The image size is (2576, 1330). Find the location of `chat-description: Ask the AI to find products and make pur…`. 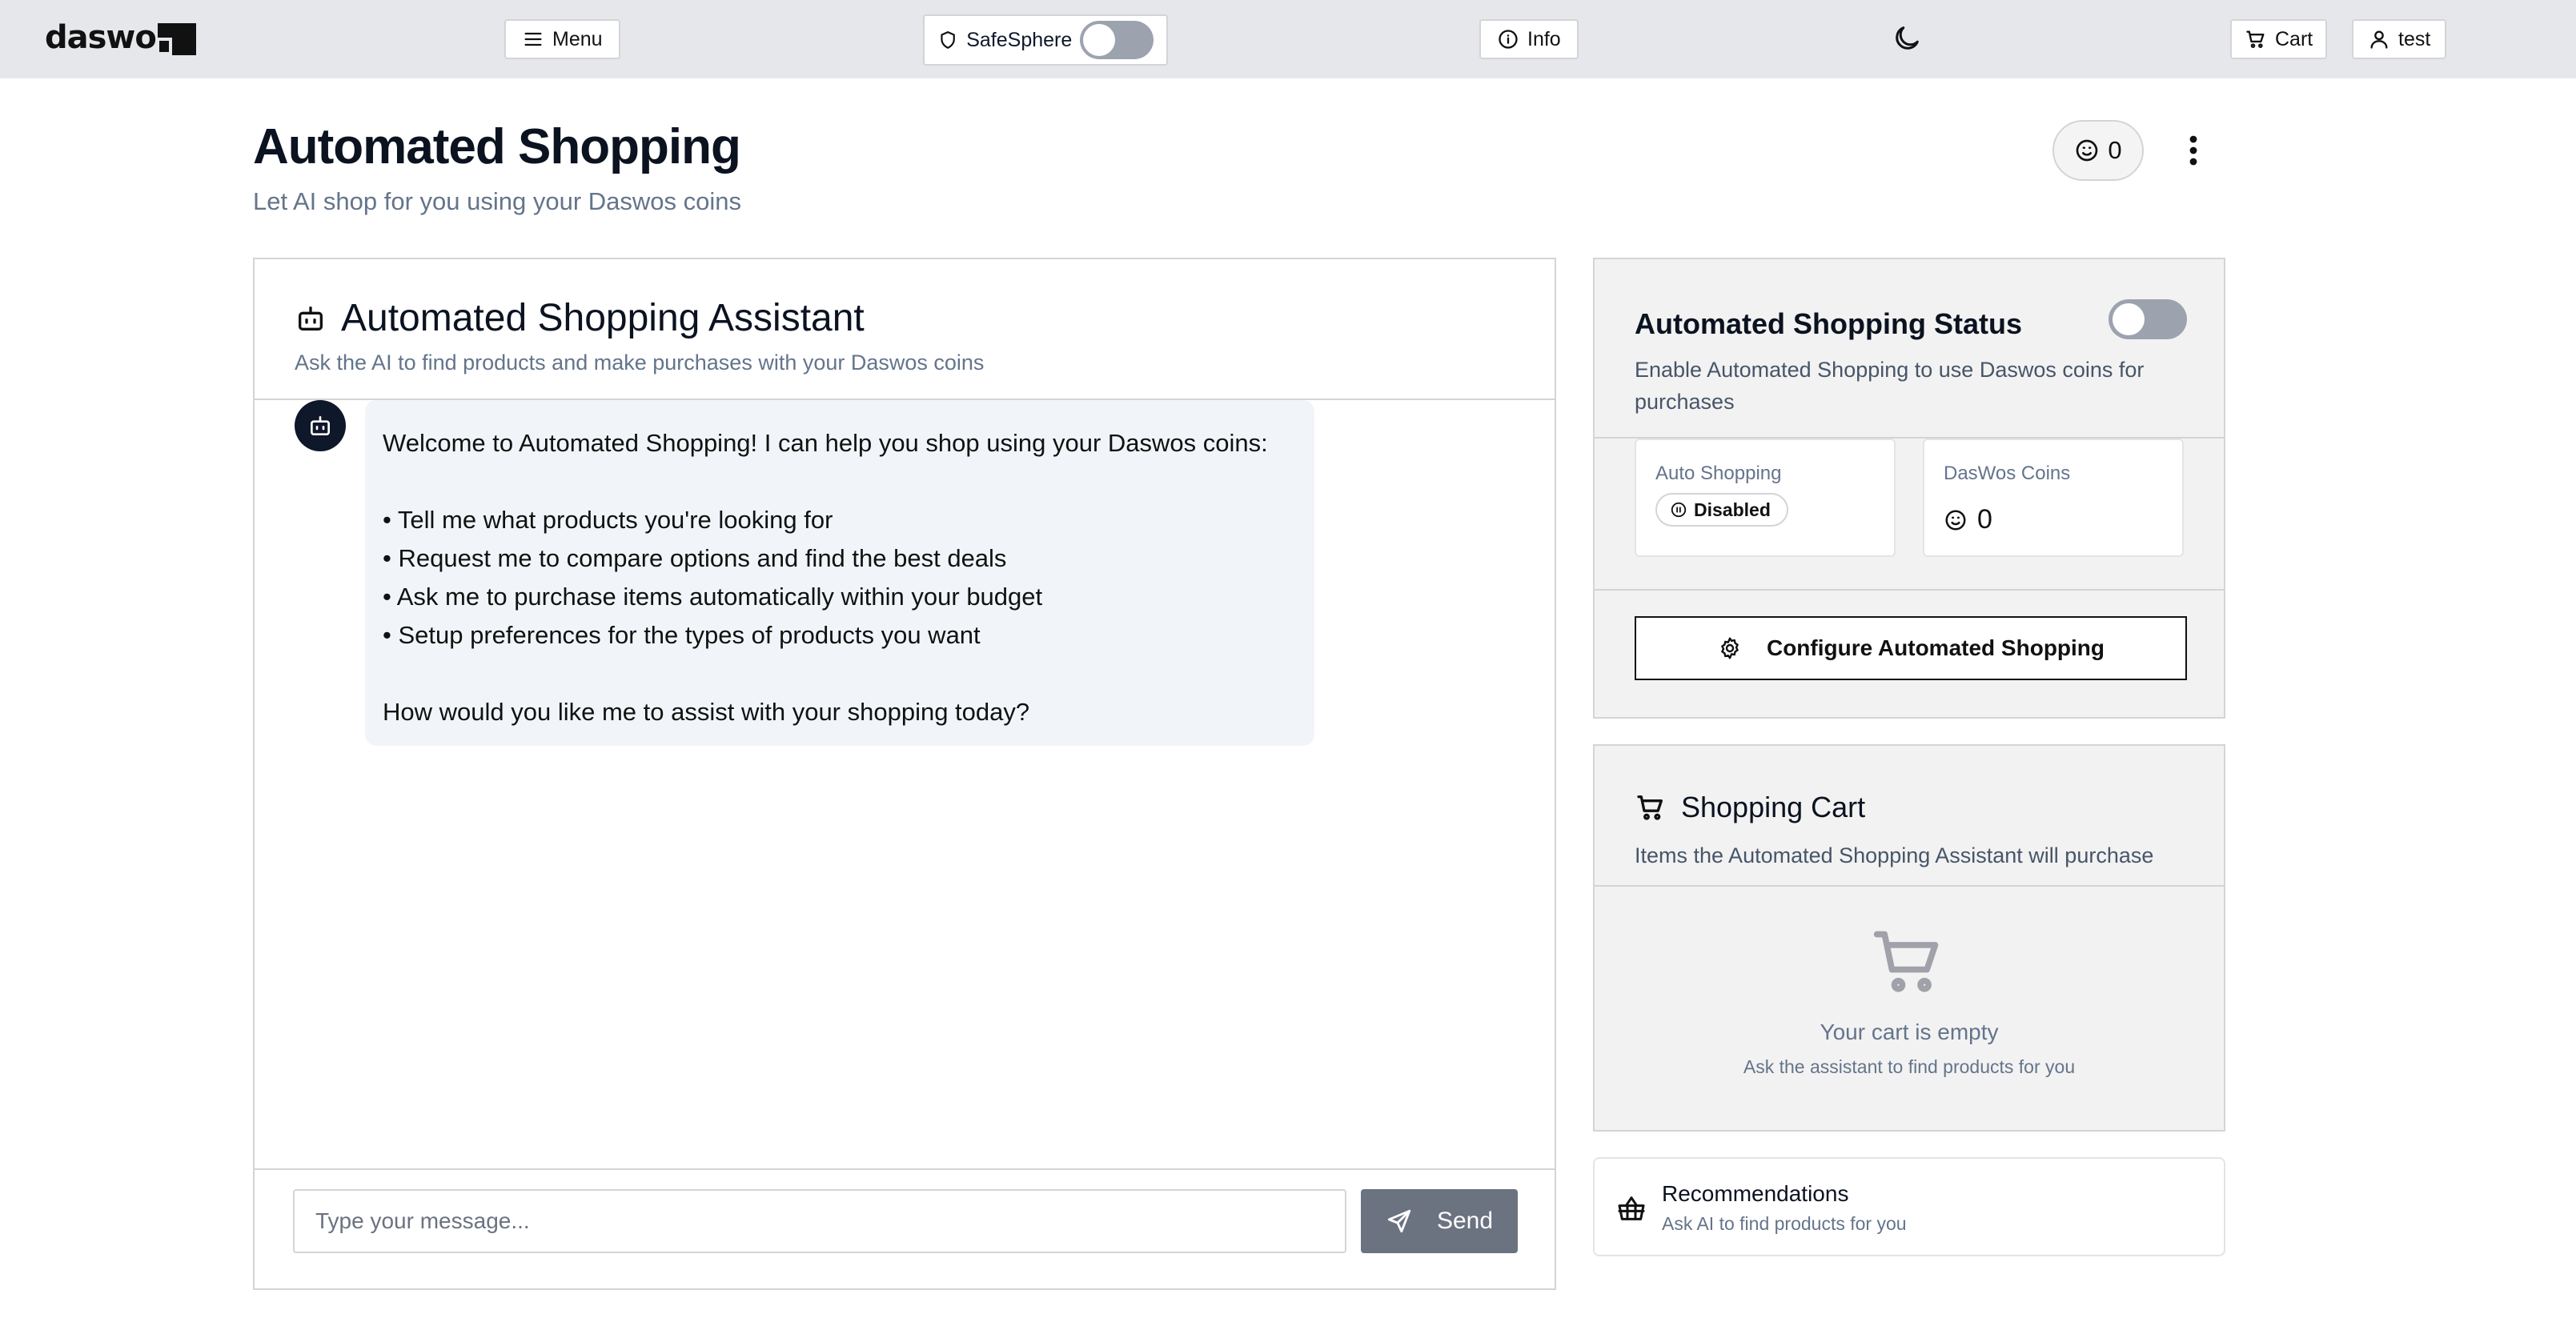

chat-description: Ask the AI to find products and make pur… is located at coordinates (640, 363).